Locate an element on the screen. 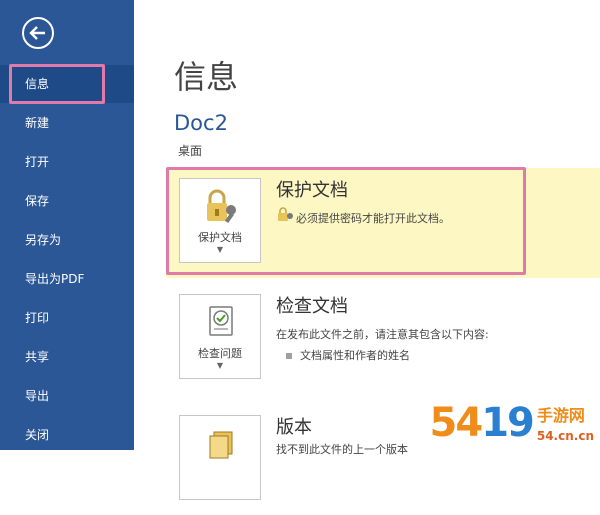  page-title: 信息 is located at coordinates (206, 77).